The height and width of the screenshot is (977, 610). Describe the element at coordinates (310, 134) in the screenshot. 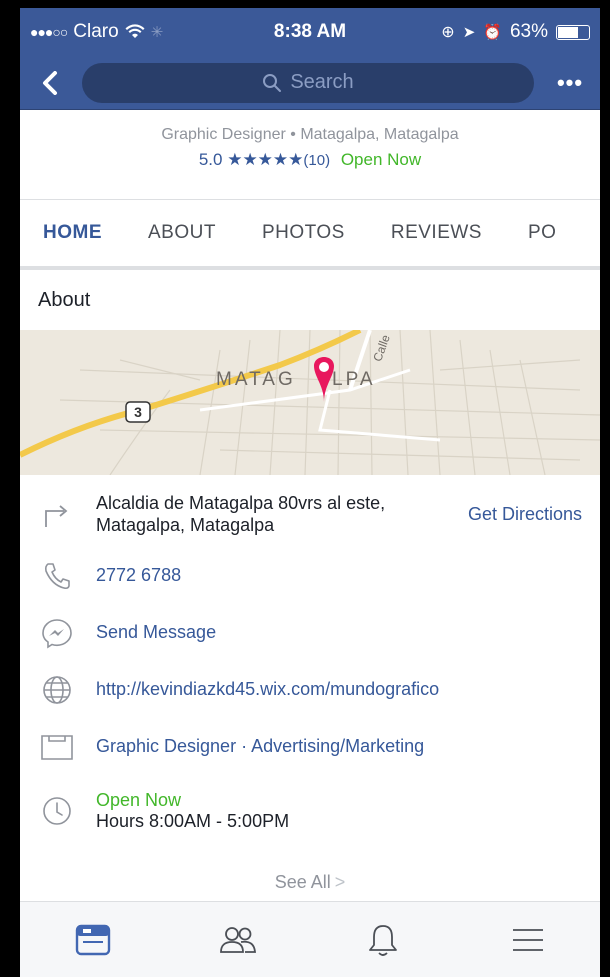

I see `page-subtitle: Graphic Designer • Matagalpa, Matagalpa` at that location.